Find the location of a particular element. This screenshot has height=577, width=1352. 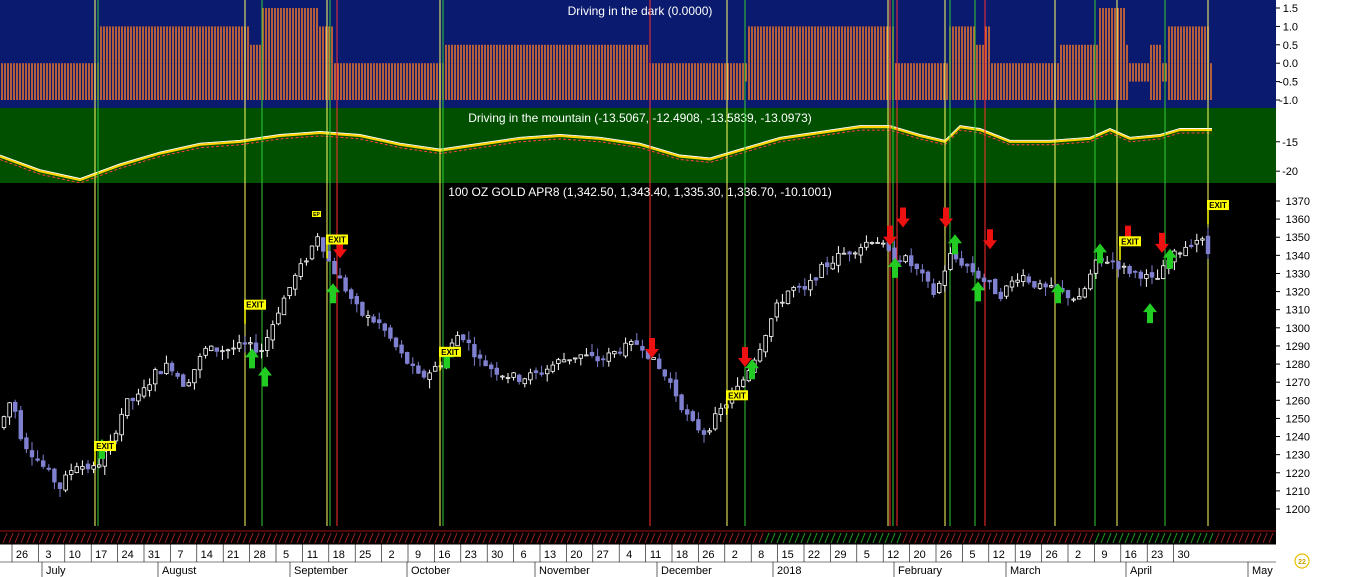

y-tick-label: 1360 is located at coordinates (1298, 220).